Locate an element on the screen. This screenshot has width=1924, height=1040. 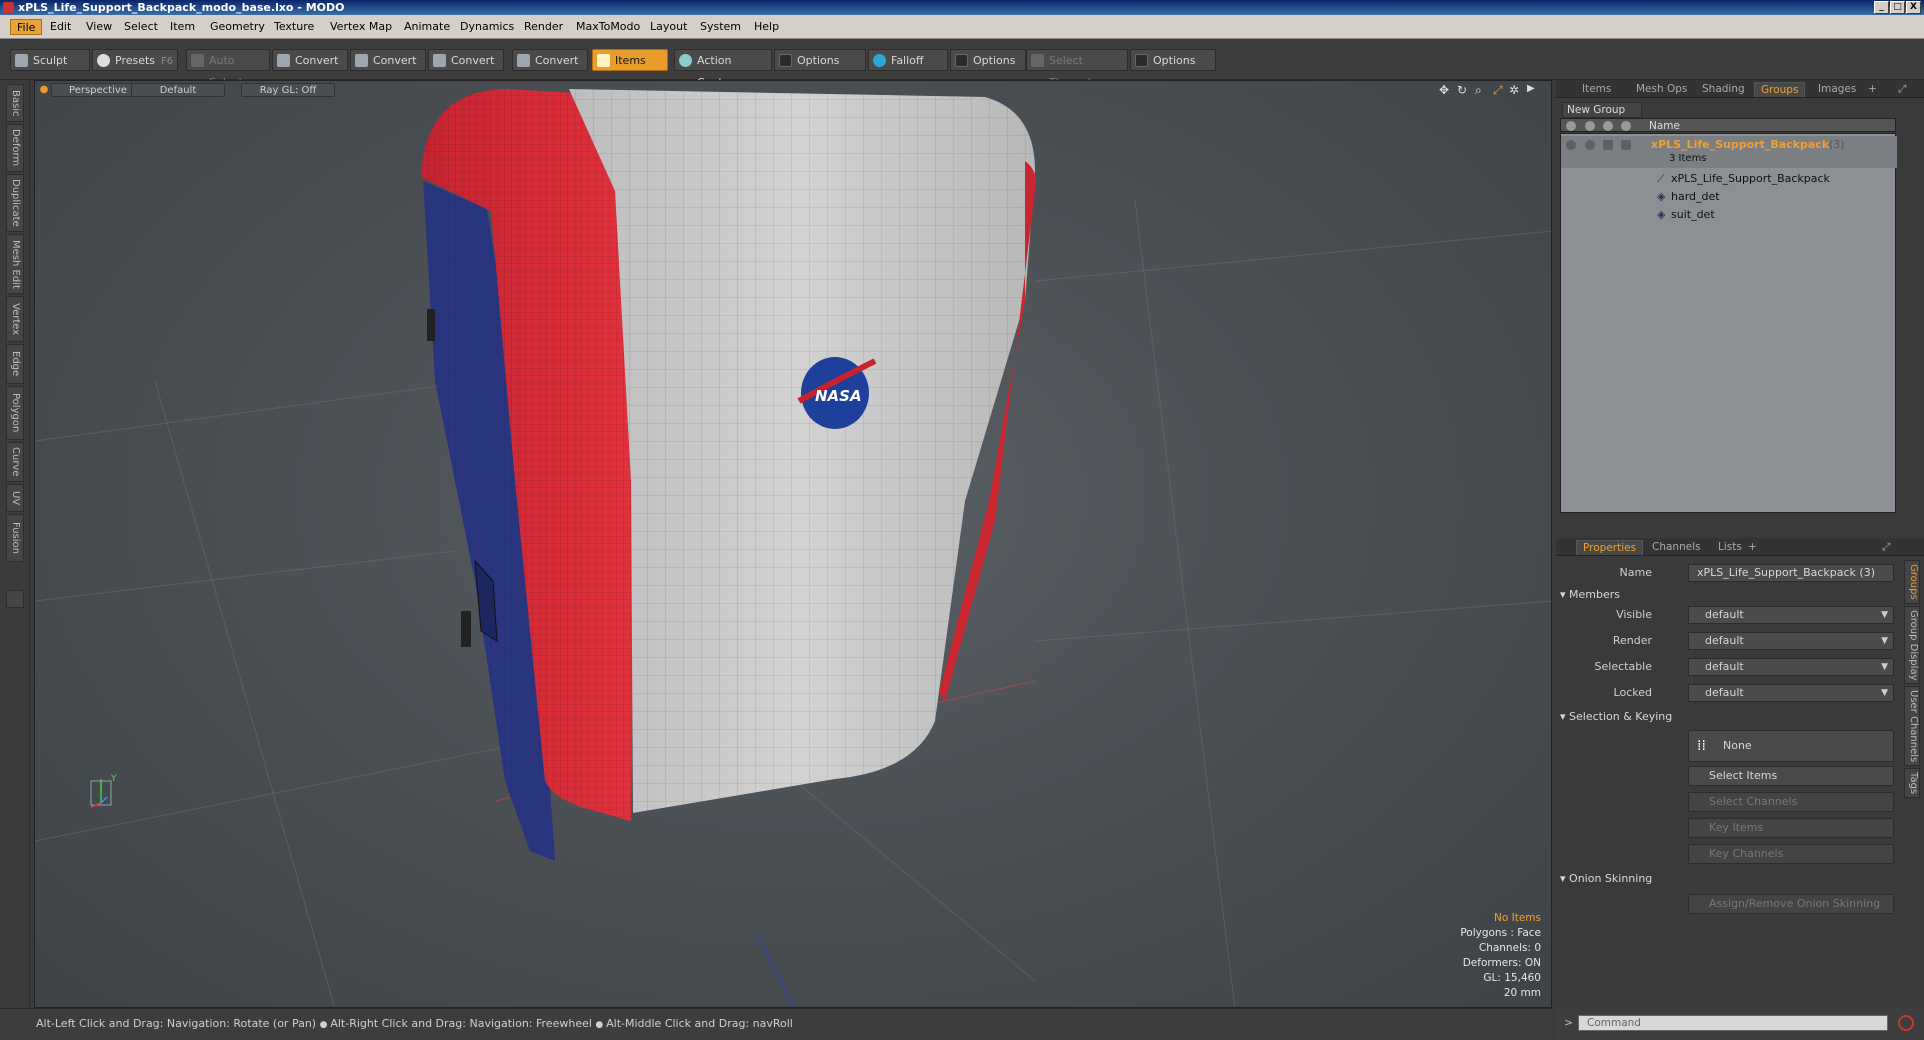
onion-skinning-button: Assign/Remove Onion Skinning is located at coordinates (1791, 904).